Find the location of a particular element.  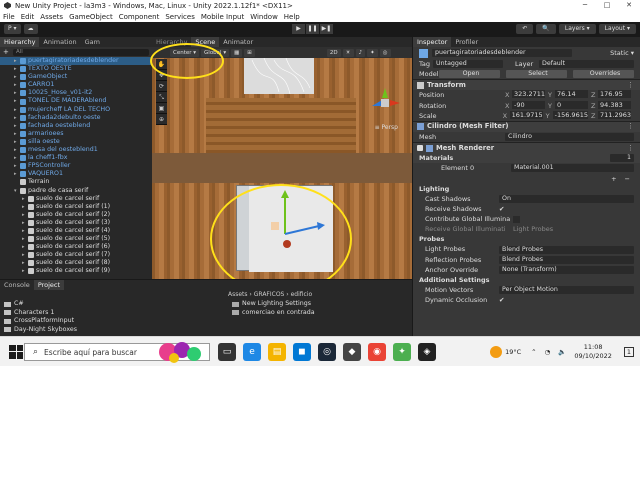

chrome-icon: ◉ is located at coordinates (377, 352).